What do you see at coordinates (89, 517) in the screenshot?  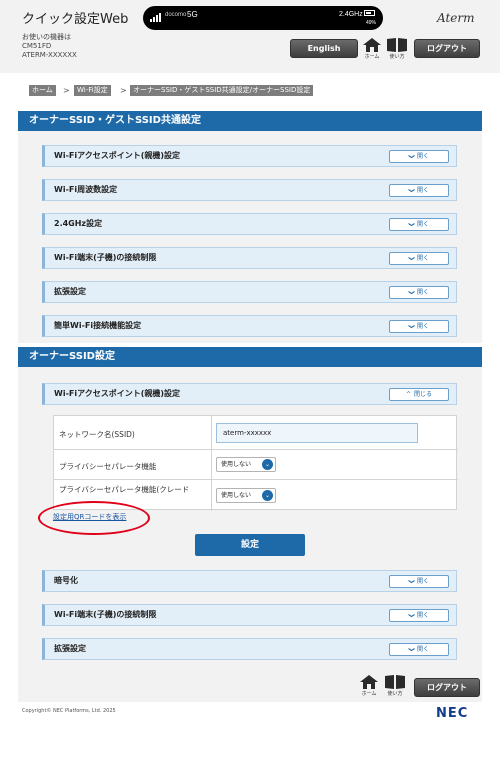 I see `qr-code-link: 設定用QRコードを表示` at bounding box center [89, 517].